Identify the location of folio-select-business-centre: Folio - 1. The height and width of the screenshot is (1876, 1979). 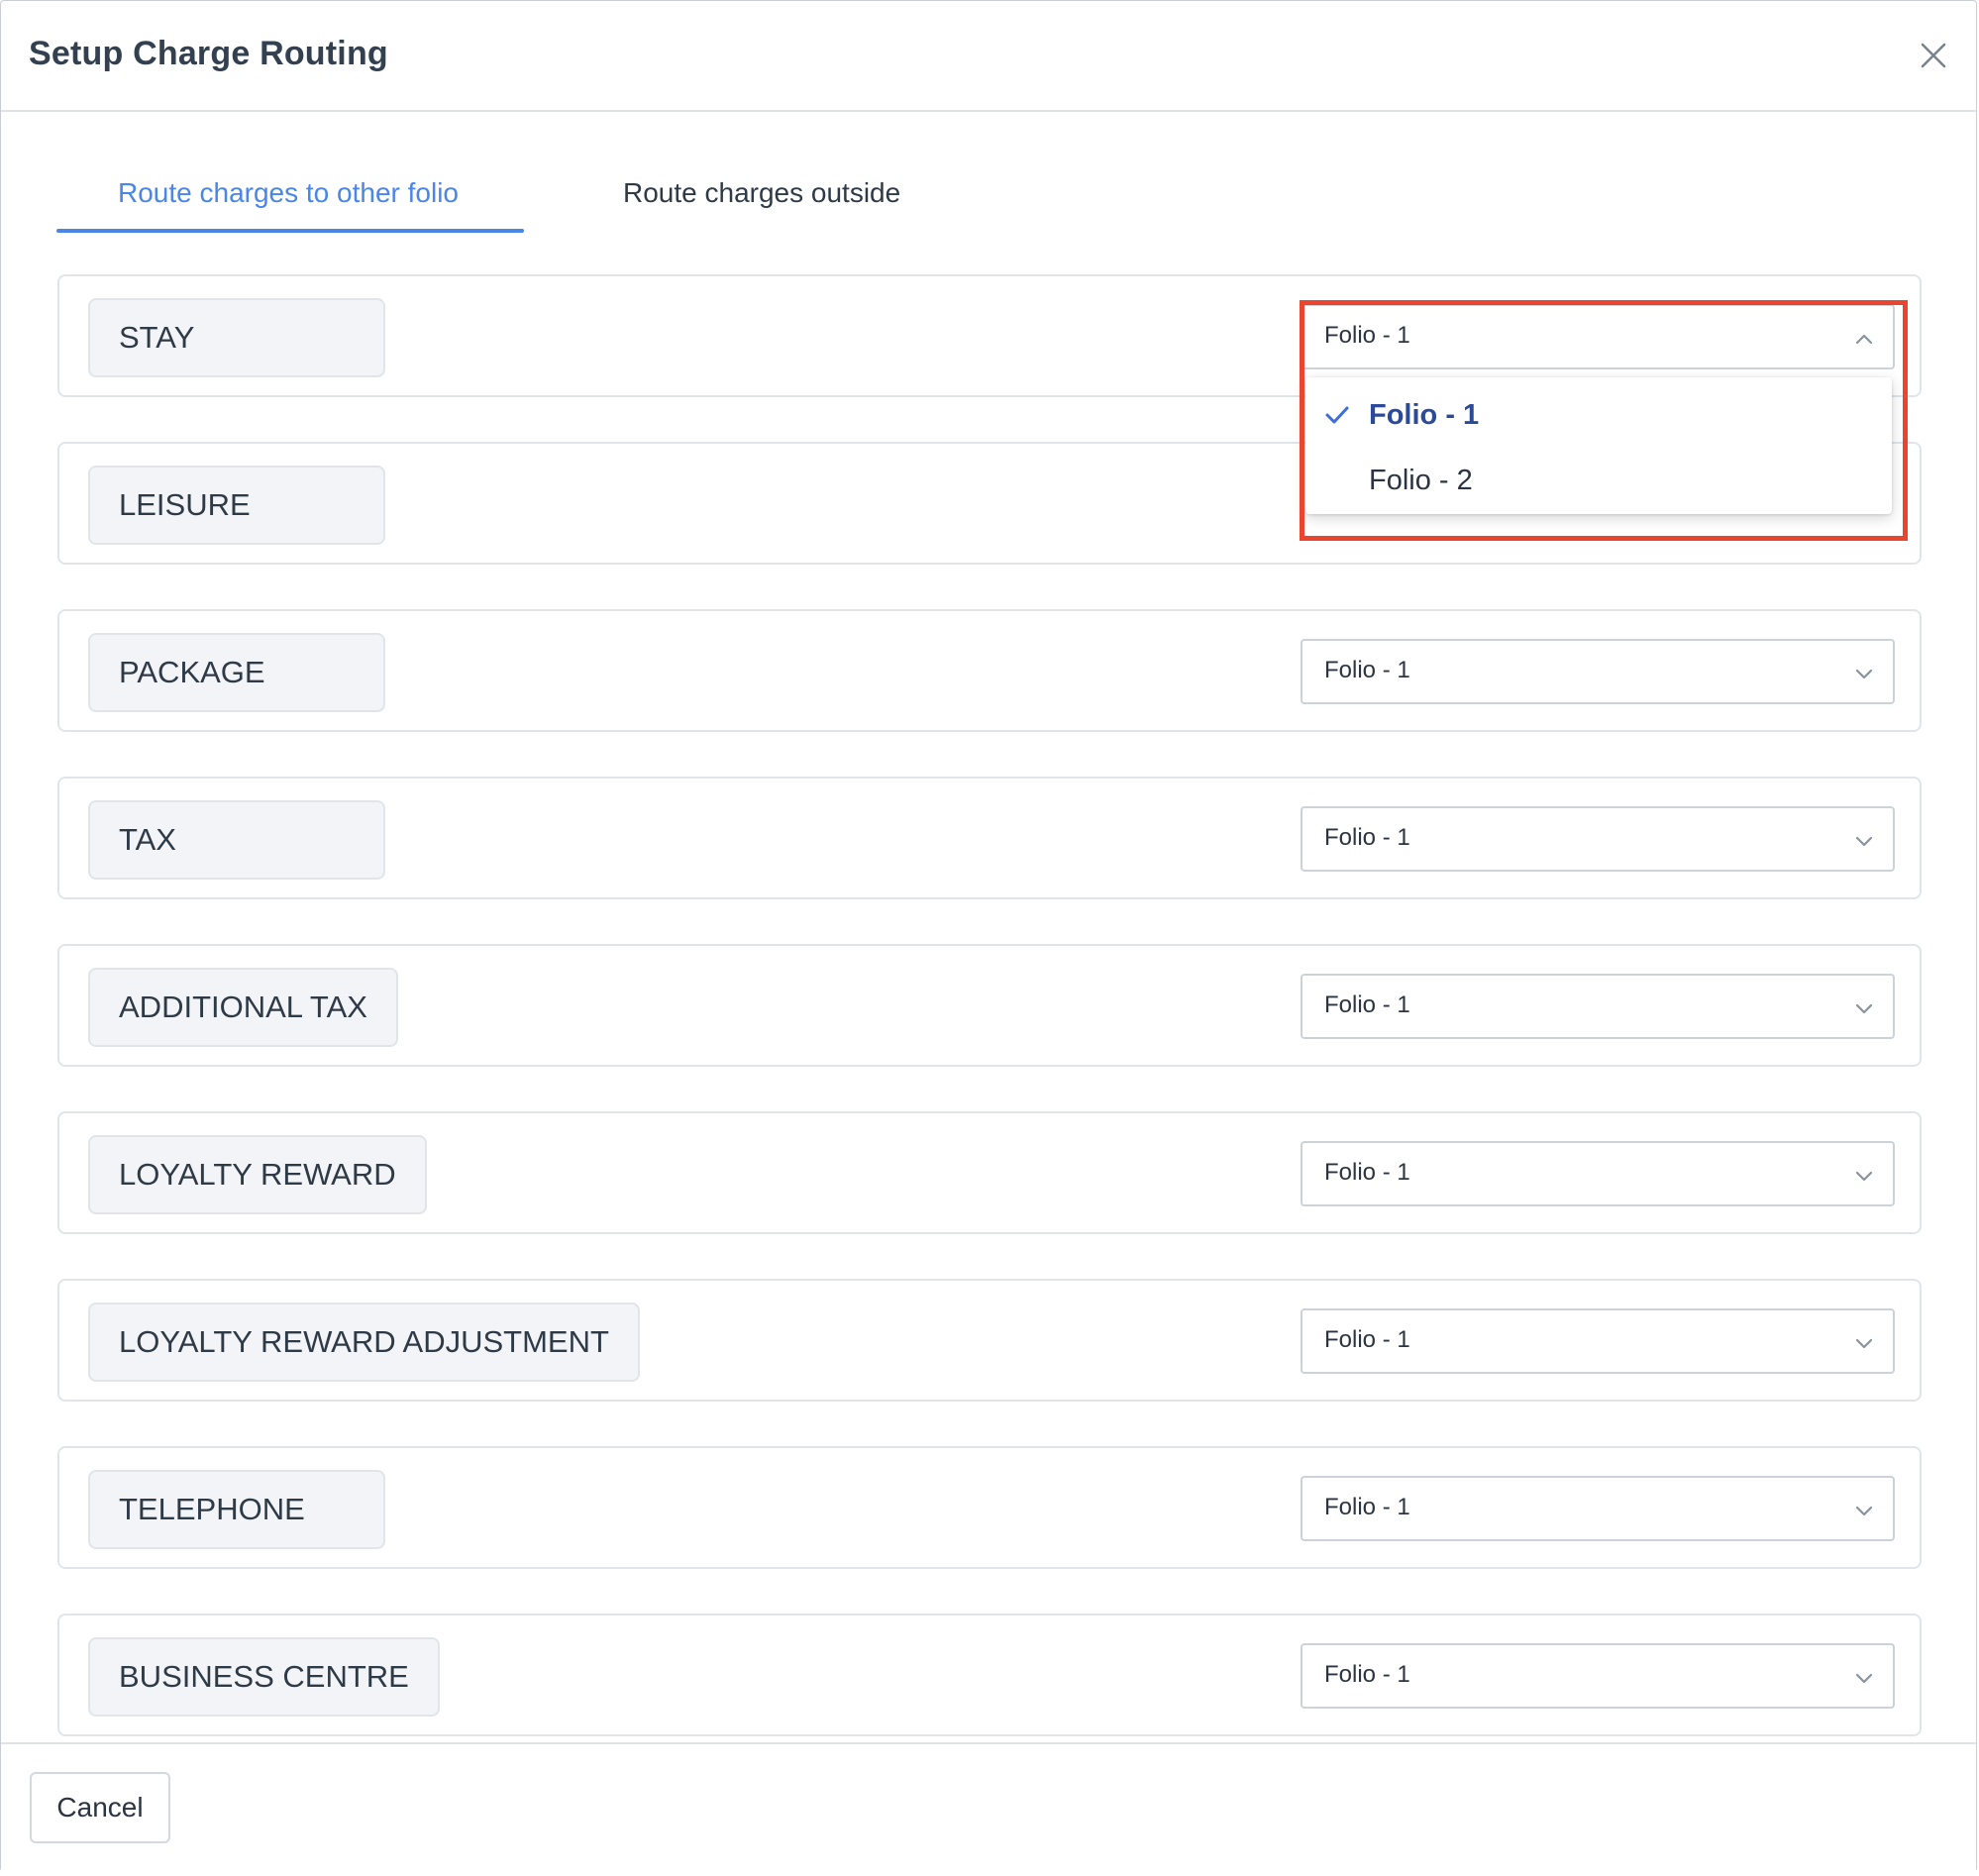
(1598, 1676).